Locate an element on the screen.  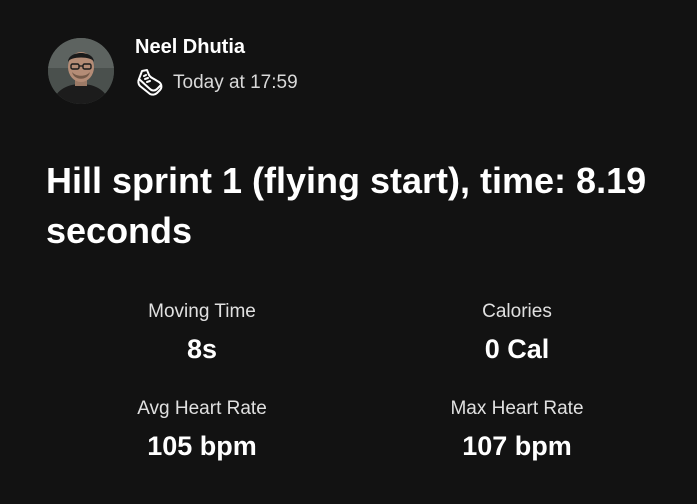
athlete-name: Neel Dhutia is located at coordinates (190, 47).